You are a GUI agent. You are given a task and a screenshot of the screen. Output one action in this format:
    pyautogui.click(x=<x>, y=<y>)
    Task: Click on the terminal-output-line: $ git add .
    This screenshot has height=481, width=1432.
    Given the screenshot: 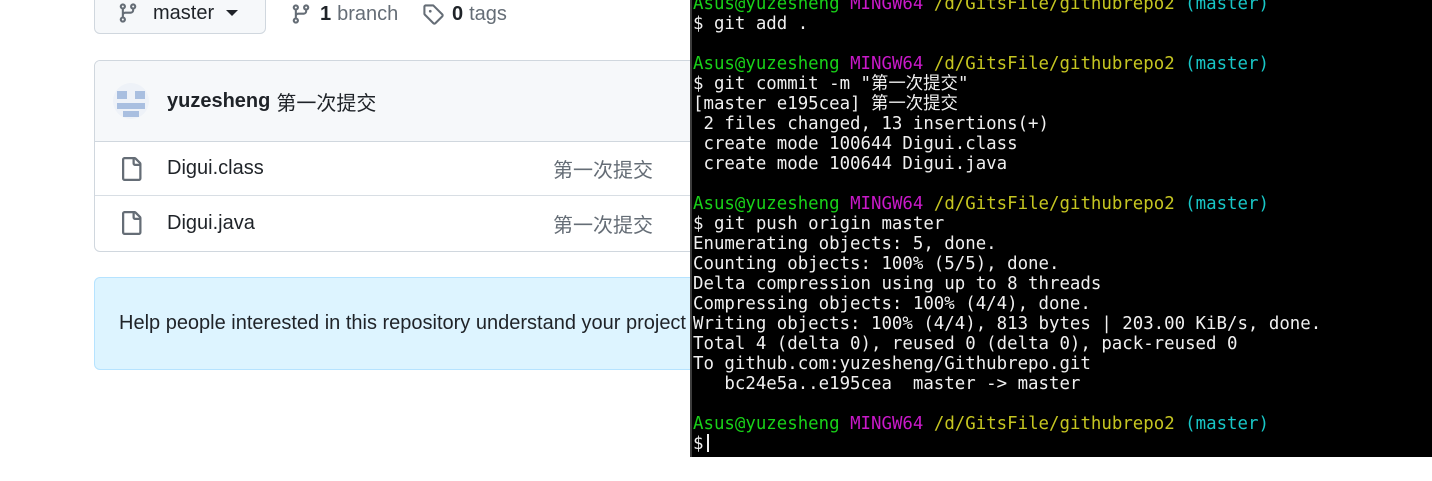 What is the action you would take?
    pyautogui.click(x=751, y=24)
    